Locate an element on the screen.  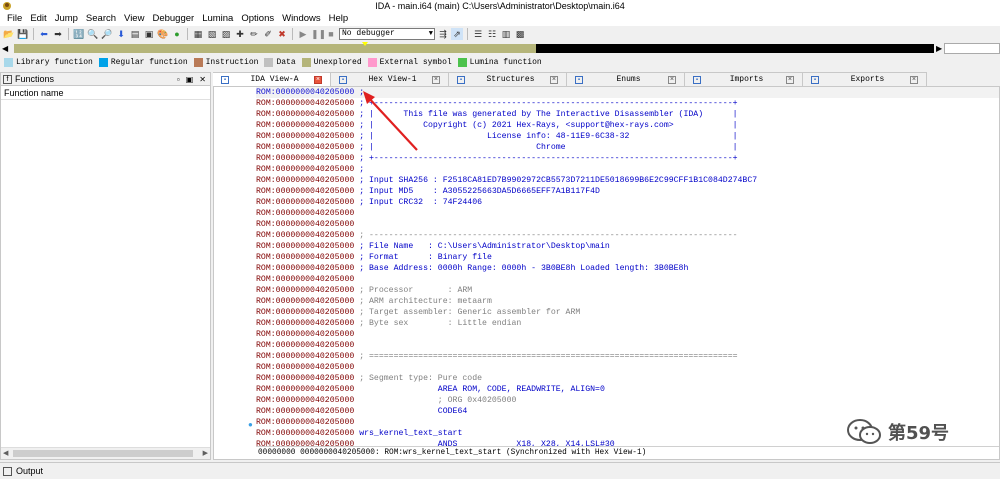
menu-options: Options is located at coordinates (257, 19).